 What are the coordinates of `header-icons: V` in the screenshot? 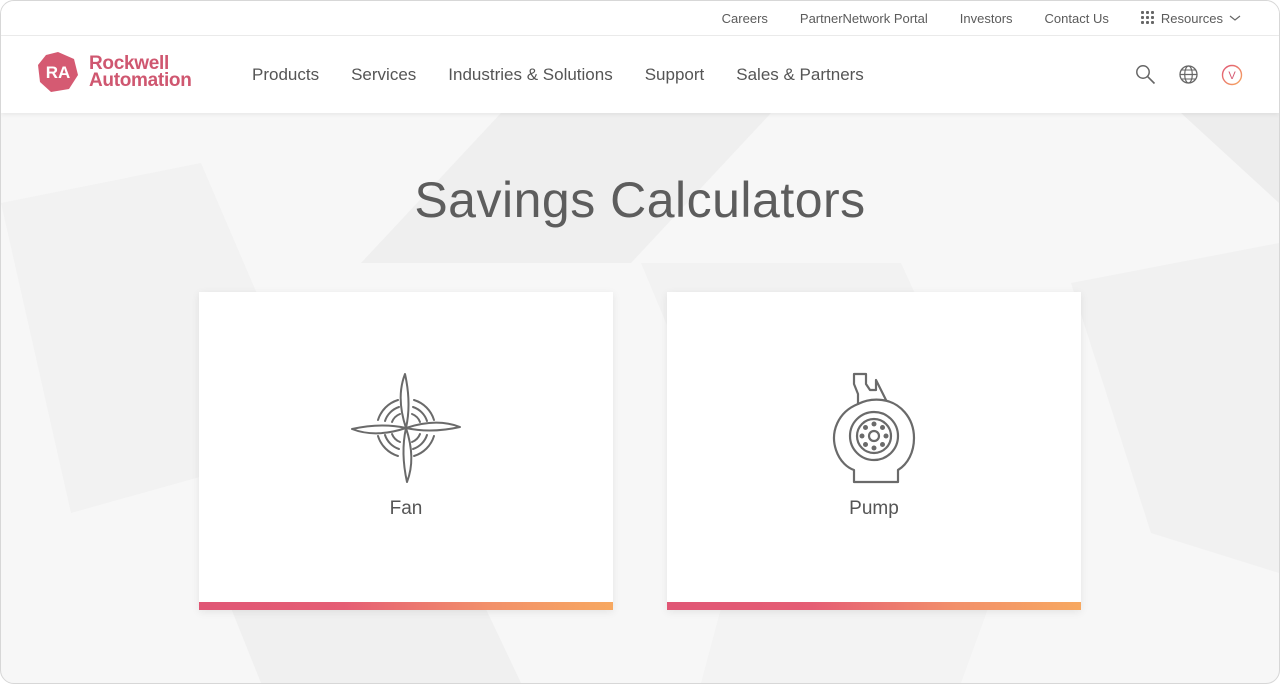 It's located at (1189, 74).